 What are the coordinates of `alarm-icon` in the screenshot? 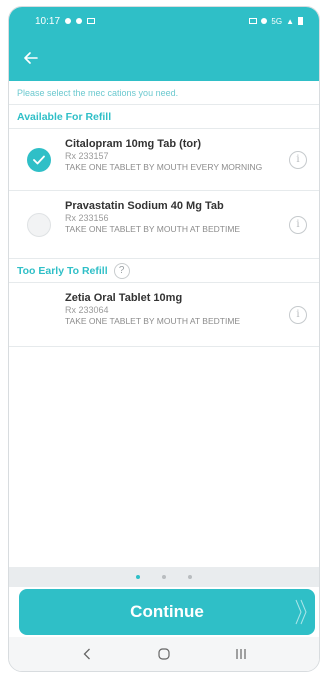 It's located at (253, 21).